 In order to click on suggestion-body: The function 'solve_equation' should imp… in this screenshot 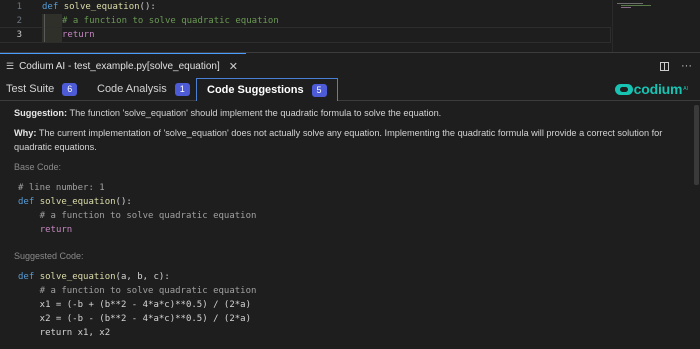, I will do `click(254, 113)`.